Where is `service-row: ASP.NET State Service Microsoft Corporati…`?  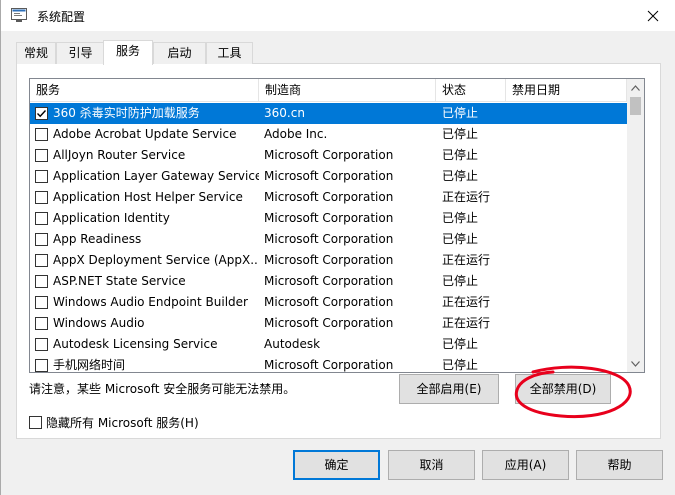 service-row: ASP.NET State Service Microsoft Corporati… is located at coordinates (328, 281).